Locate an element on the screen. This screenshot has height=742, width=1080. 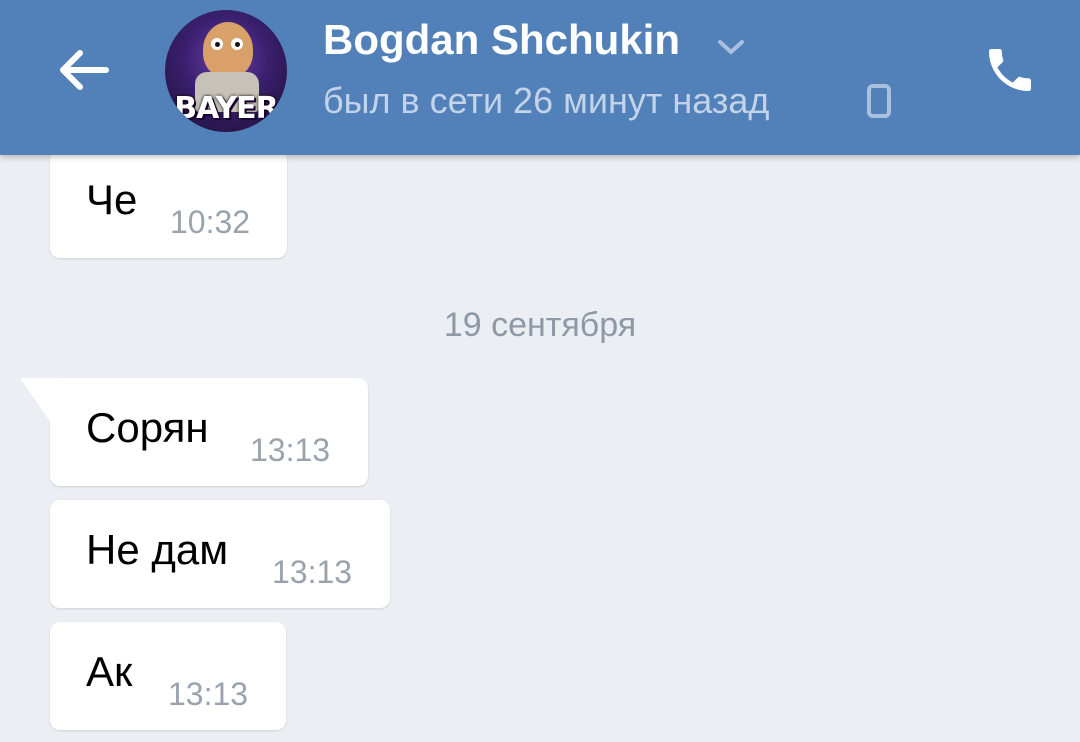
mobile-icon is located at coordinates (879, 101).